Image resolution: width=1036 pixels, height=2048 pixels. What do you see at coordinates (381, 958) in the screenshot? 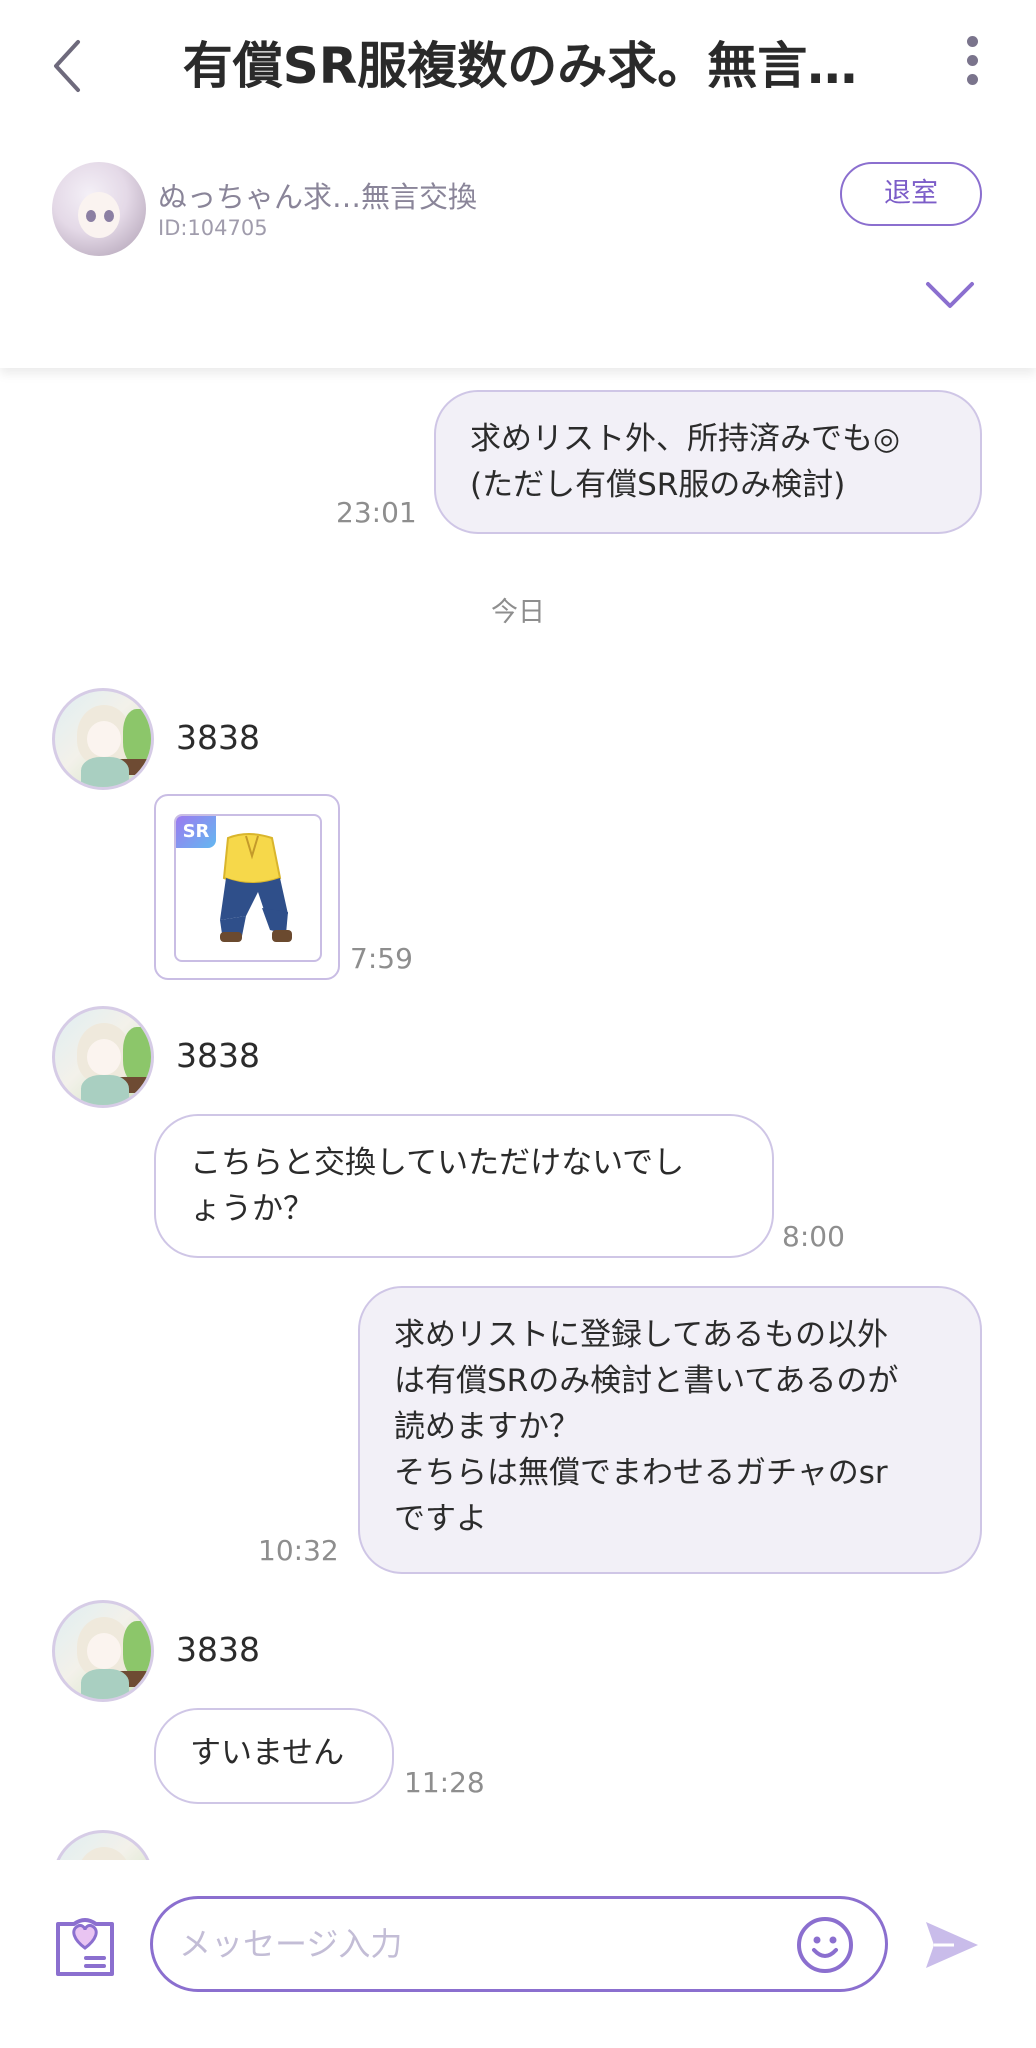
I see `message-time: 7:59` at bounding box center [381, 958].